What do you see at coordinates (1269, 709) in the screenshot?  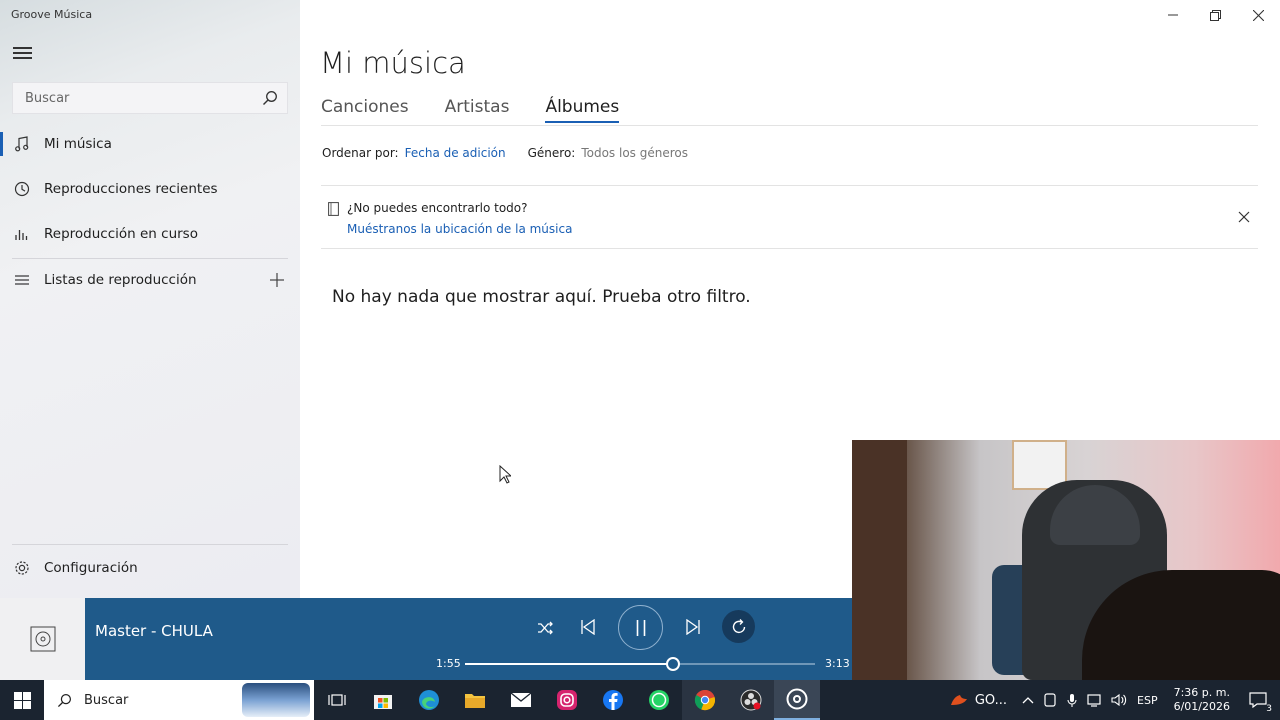 I see `notification-count-badge: 3` at bounding box center [1269, 709].